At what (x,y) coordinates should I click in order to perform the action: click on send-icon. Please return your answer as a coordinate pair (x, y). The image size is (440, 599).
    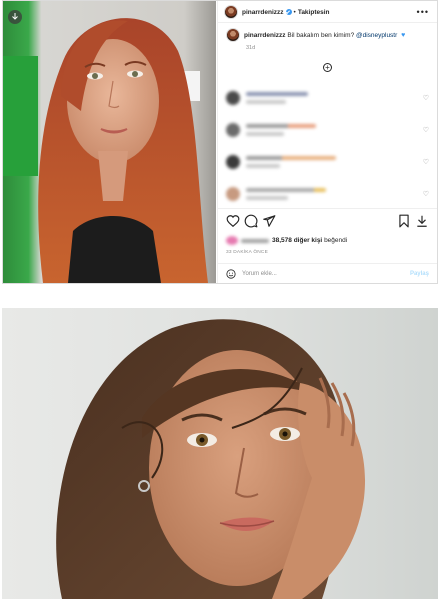
    Looking at the image, I should click on (269, 221).